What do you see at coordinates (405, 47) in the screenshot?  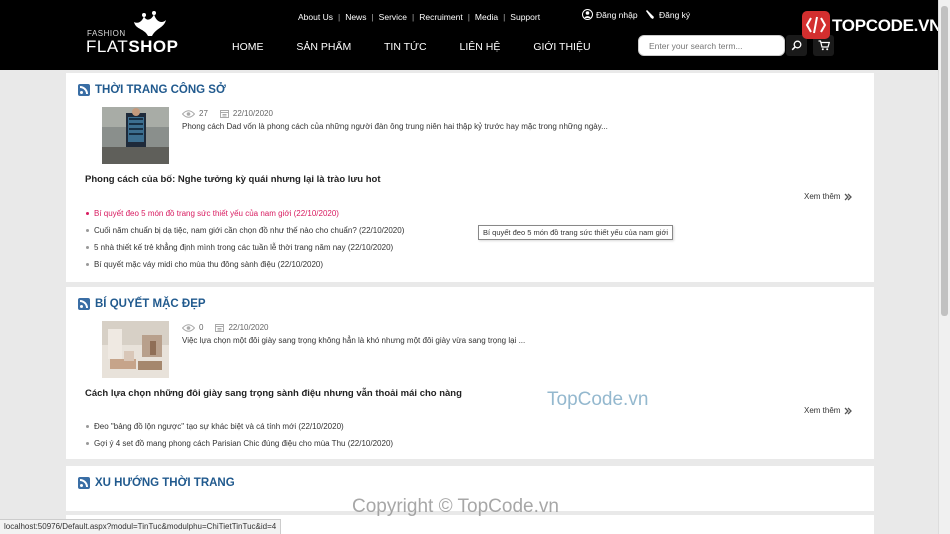 I see `nav-news: TIN TỨC` at bounding box center [405, 47].